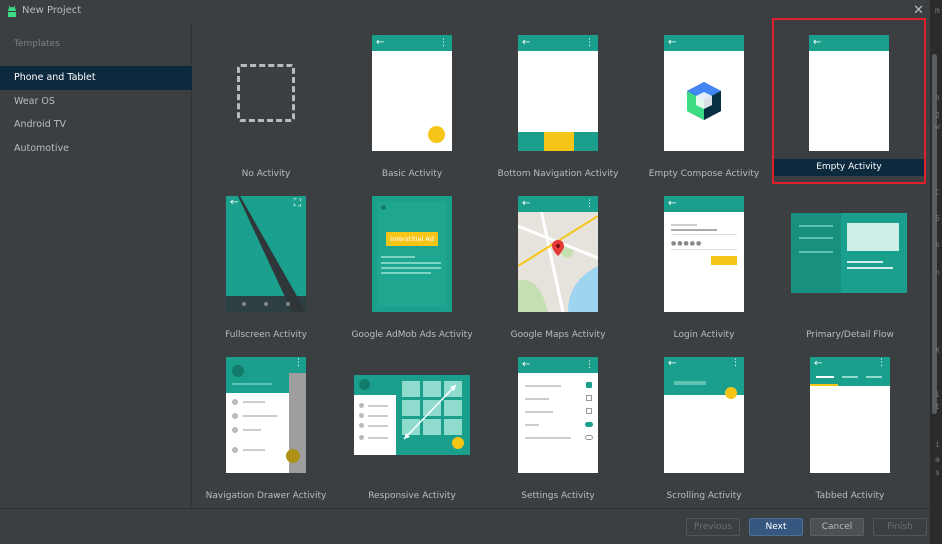 The image size is (942, 544). I want to click on template-empty-compose-activity: ← Empty Compose Activity, so click(704, 104).